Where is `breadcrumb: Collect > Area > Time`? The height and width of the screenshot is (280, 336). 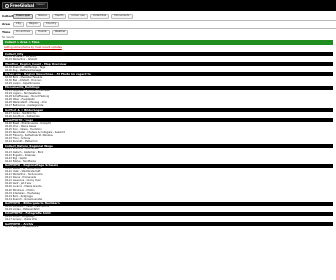
breadcrumb: Collect > Area > Time is located at coordinates (168, 42).